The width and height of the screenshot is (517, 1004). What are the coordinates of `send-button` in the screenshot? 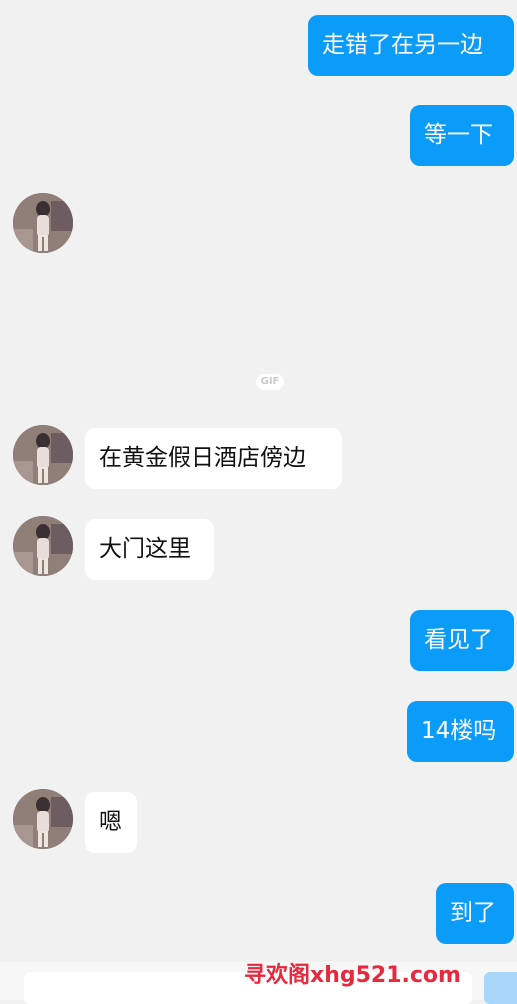 It's located at (500, 988).